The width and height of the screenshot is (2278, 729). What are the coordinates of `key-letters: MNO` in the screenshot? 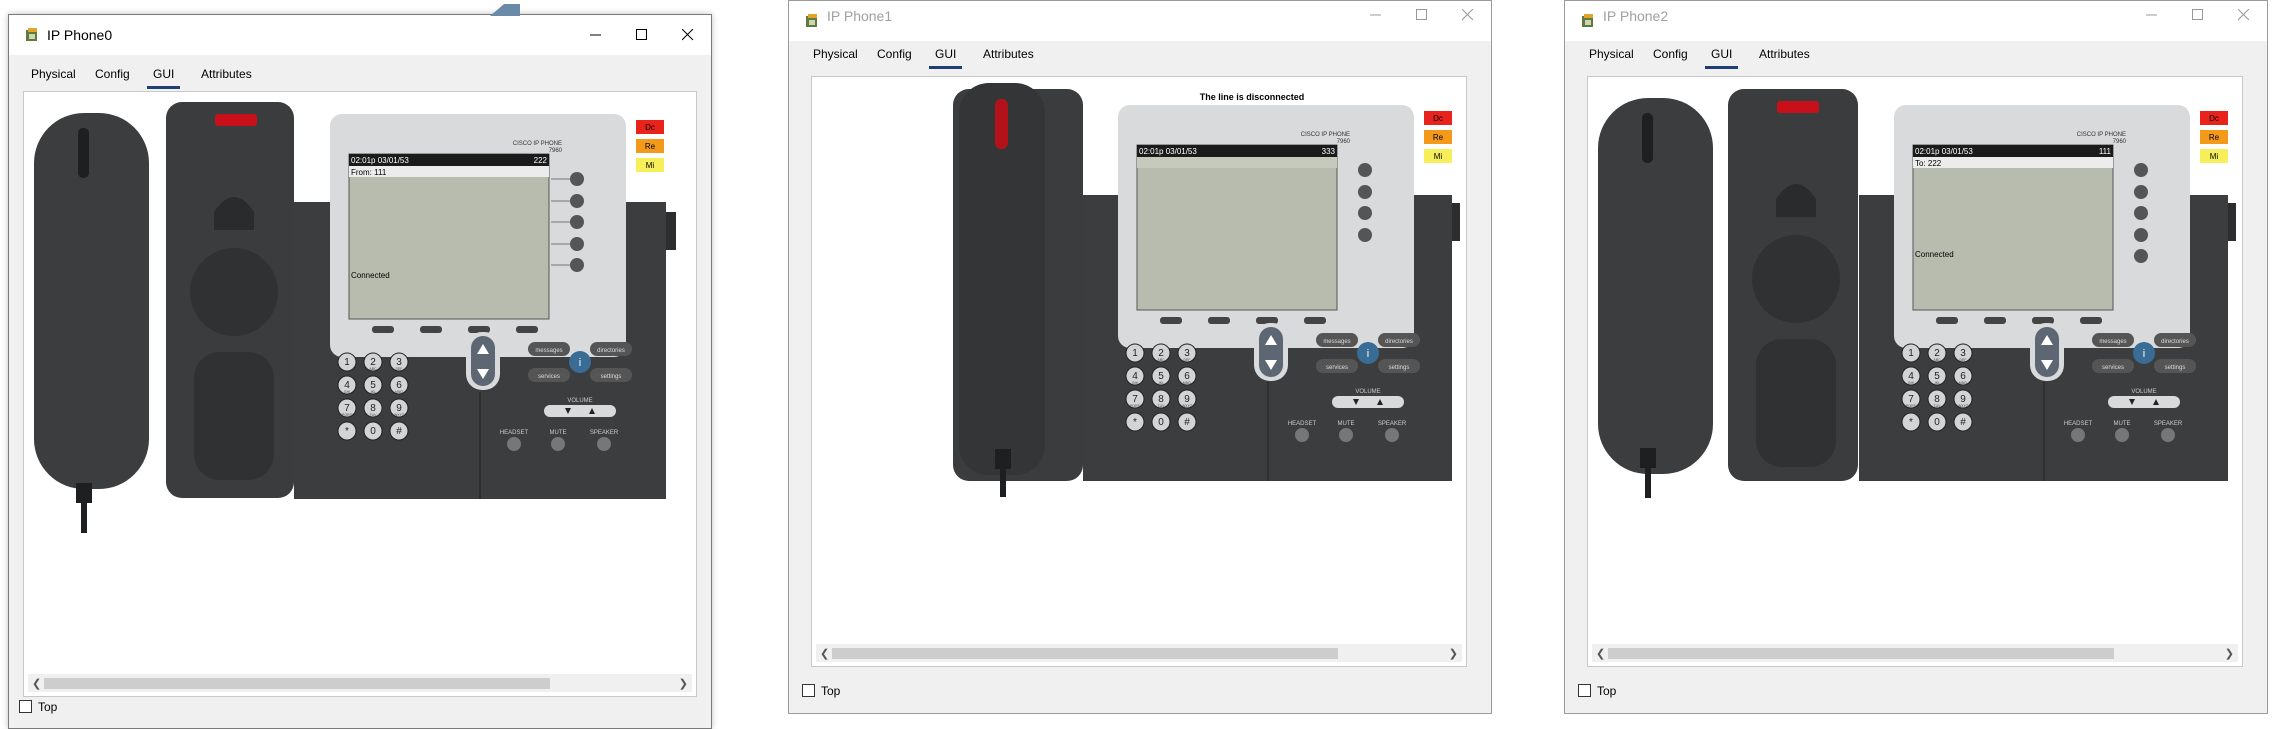 It's located at (1187, 383).